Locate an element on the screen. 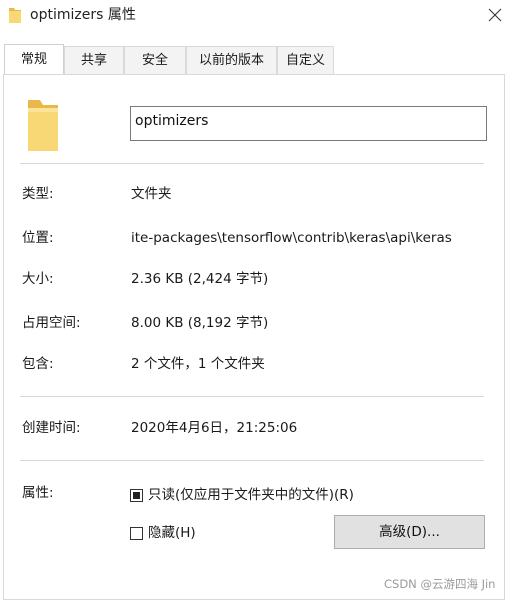 The height and width of the screenshot is (602, 509). title-bar: optimizers 属性 is located at coordinates (254, 16).